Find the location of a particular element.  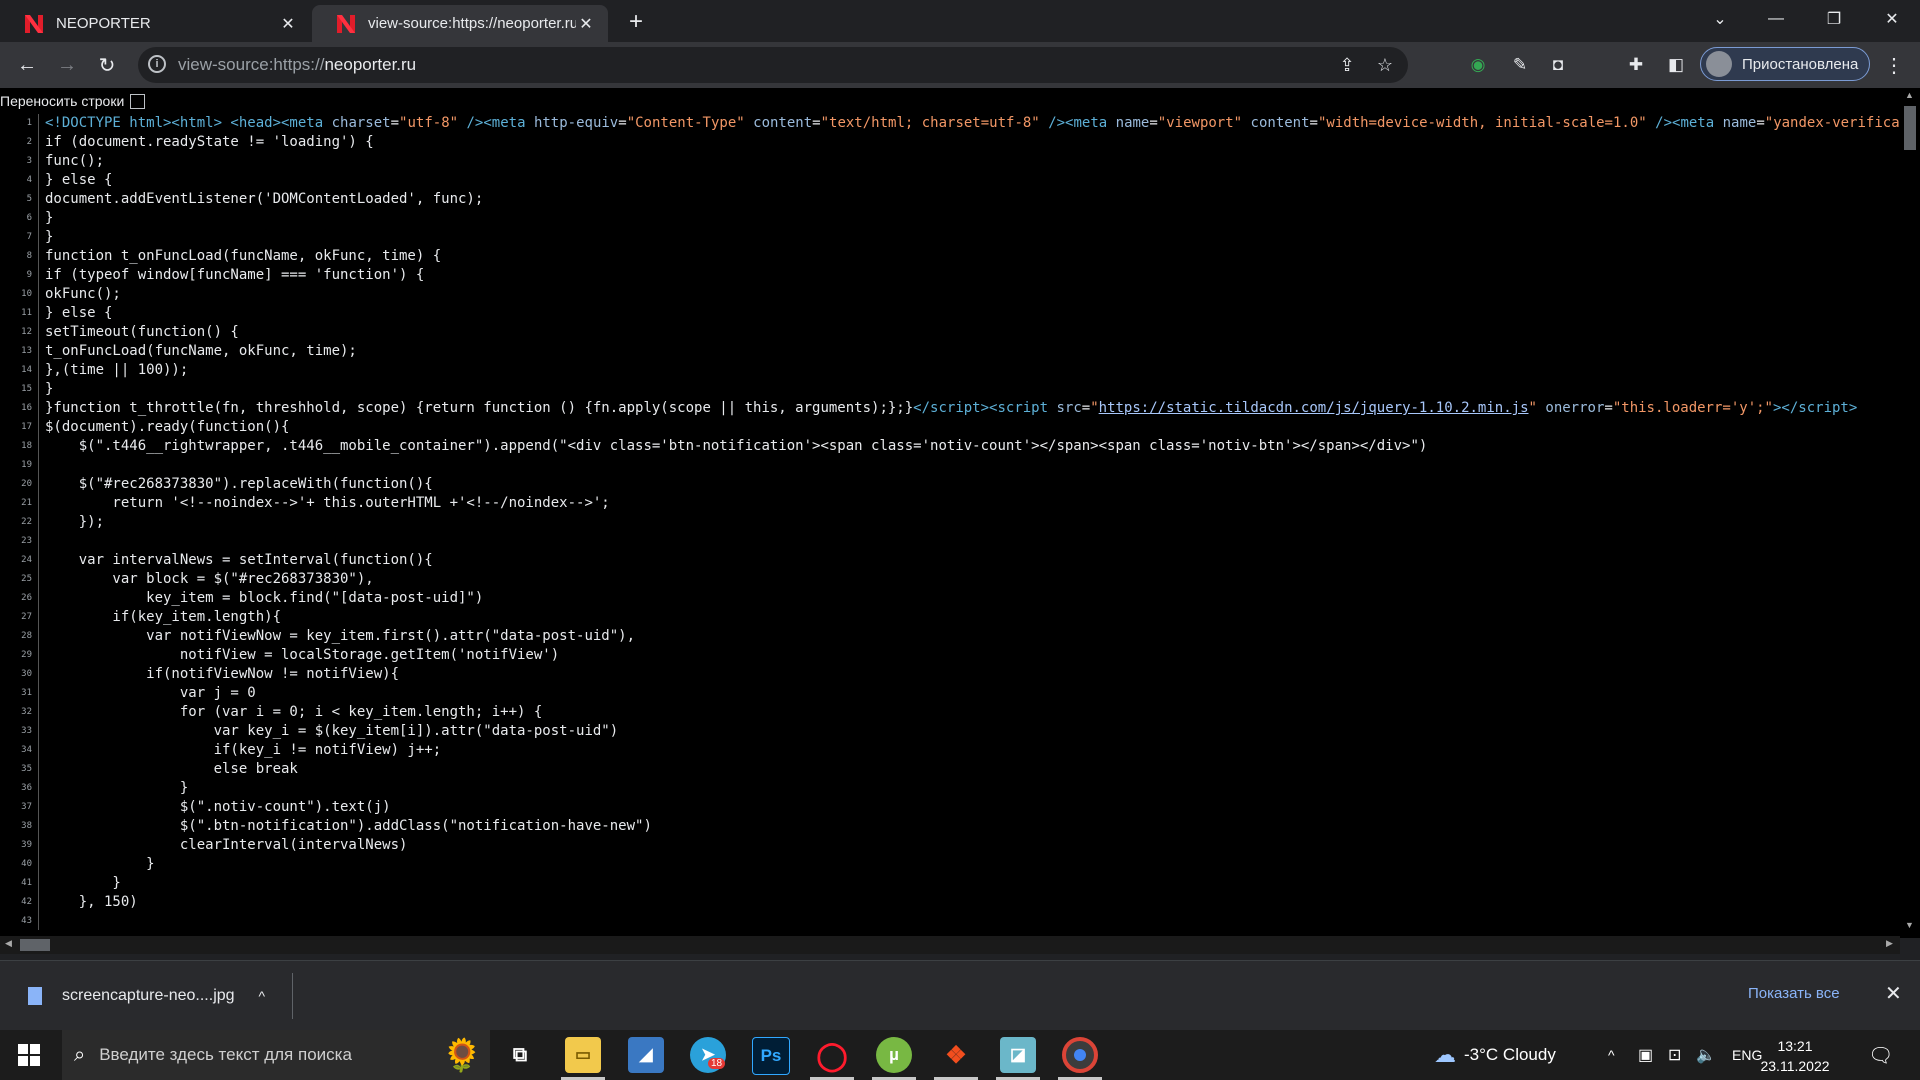

utorrent-icon: µ is located at coordinates (894, 1055).